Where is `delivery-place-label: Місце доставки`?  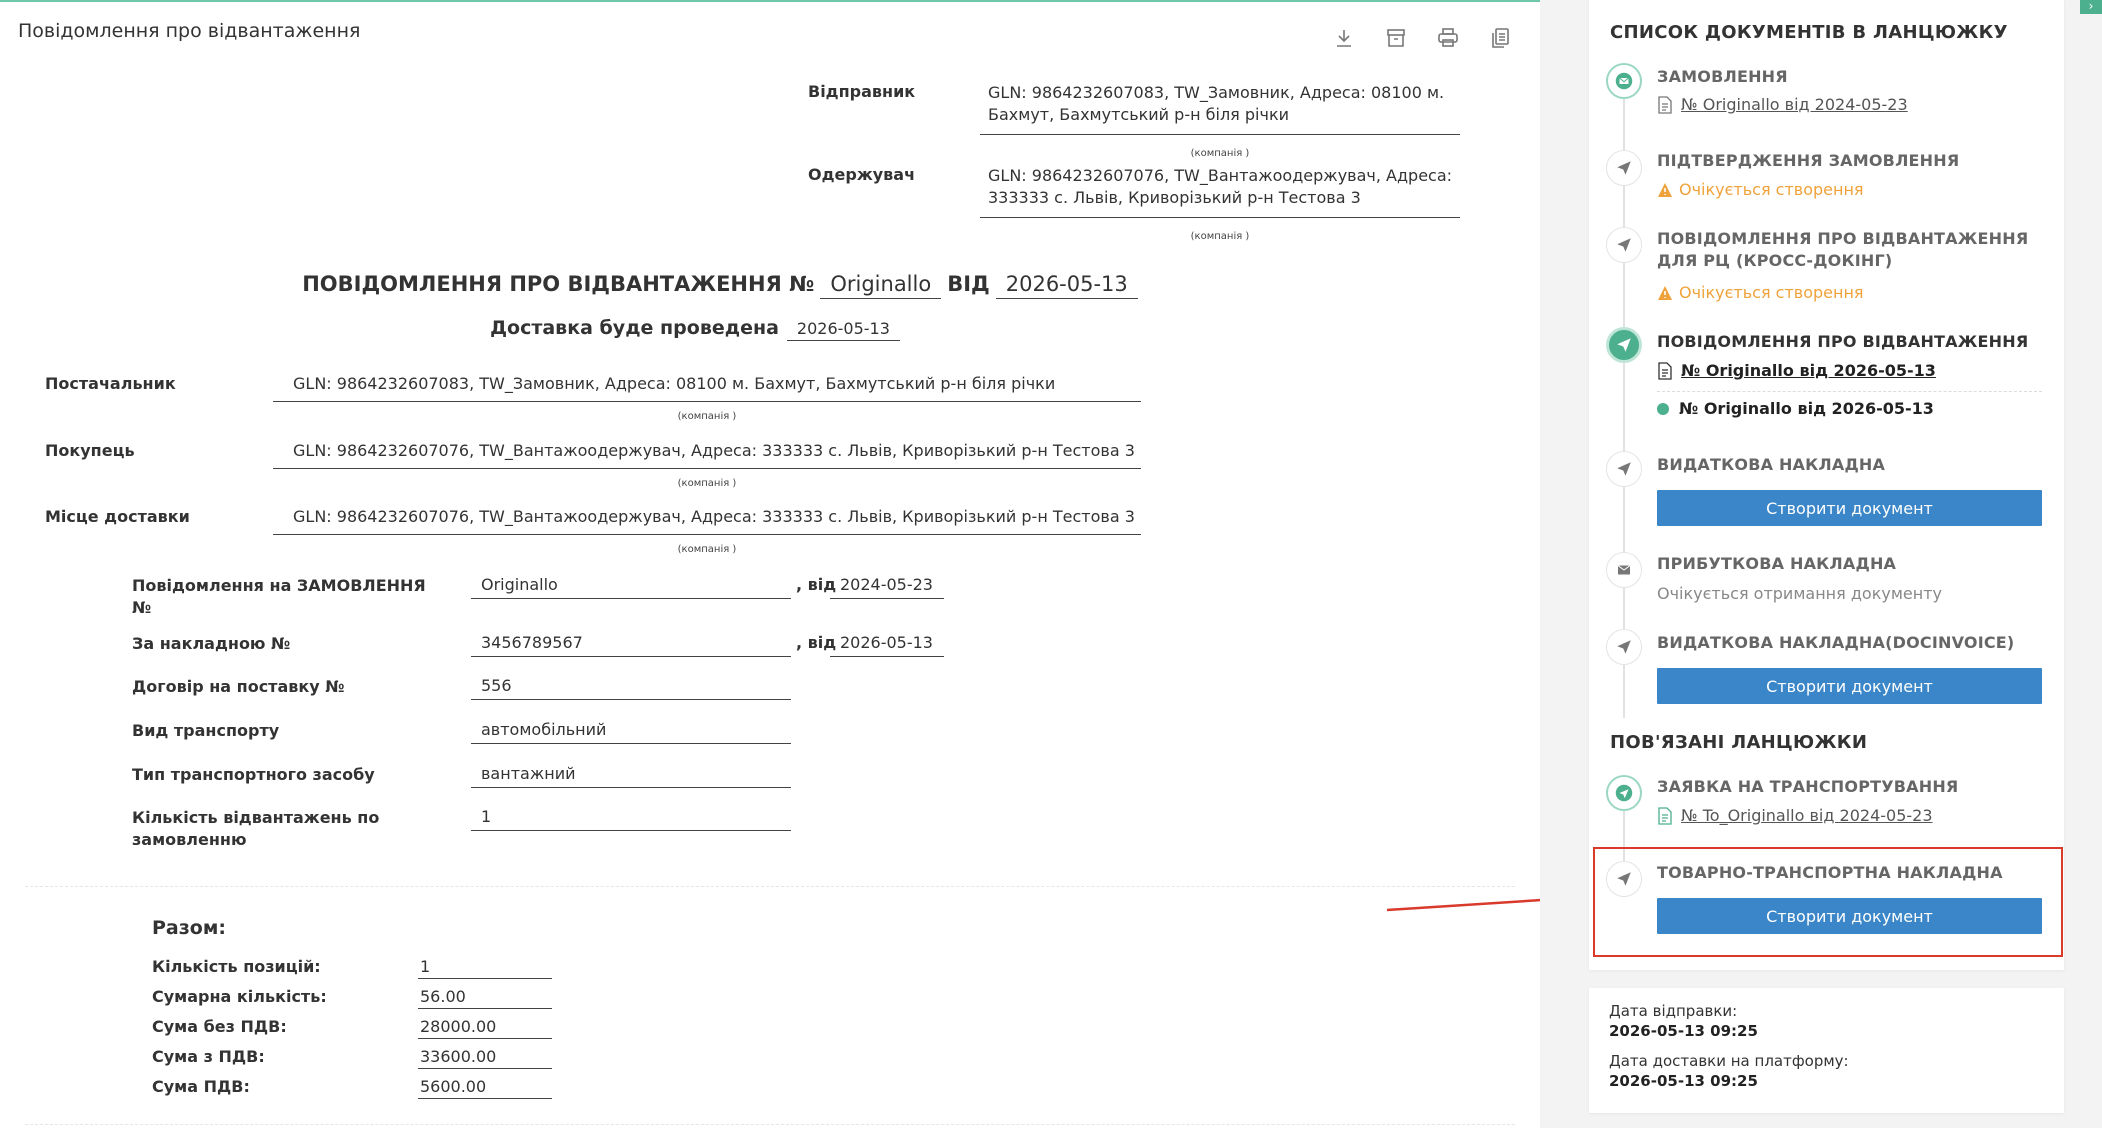
delivery-place-label: Місце доставки is located at coordinates (117, 516).